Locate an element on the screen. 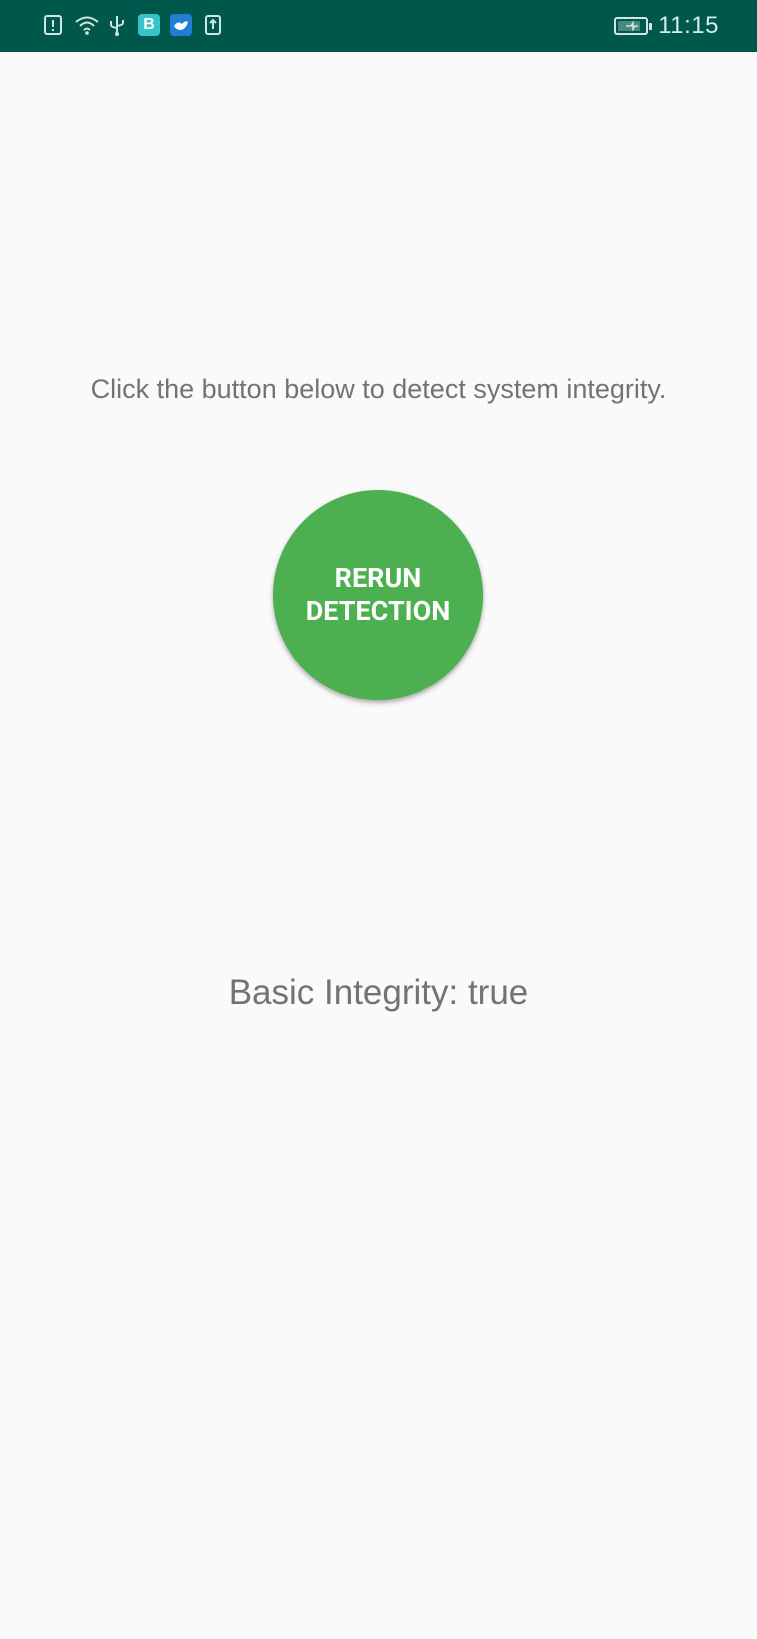 Image resolution: width=757 pixels, height=1639 pixels. status-icons-right: 11:15 is located at coordinates (666, 26).